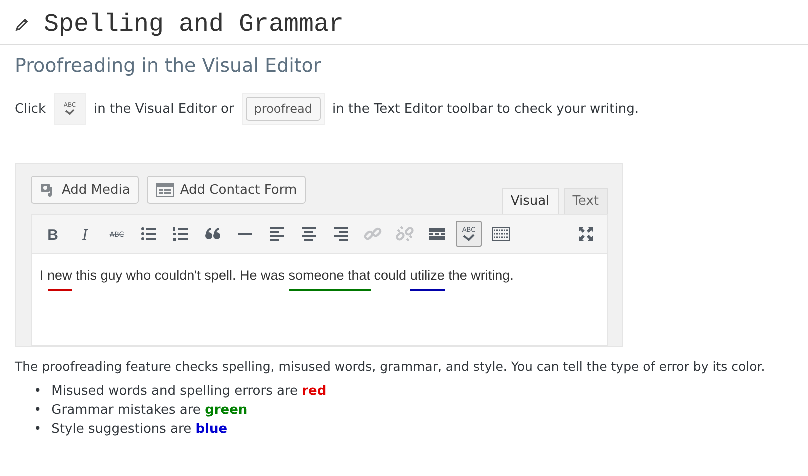  Describe the element at coordinates (140, 430) in the screenshot. I see `legend-item: Style suggestions are blue` at that location.